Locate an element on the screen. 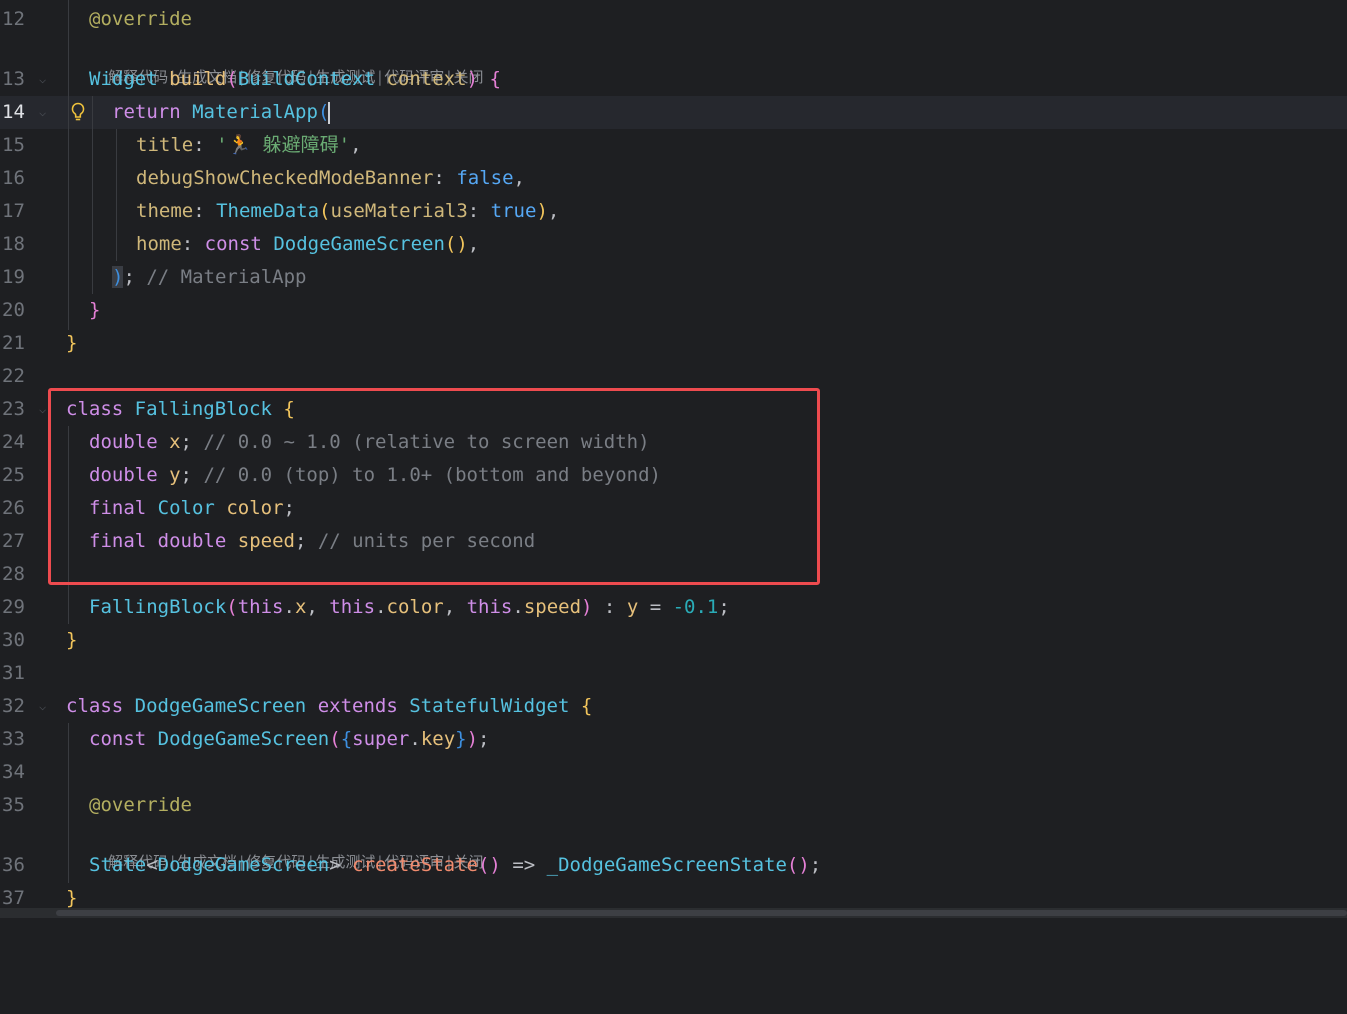  line-number: 29 is located at coordinates (13, 607).